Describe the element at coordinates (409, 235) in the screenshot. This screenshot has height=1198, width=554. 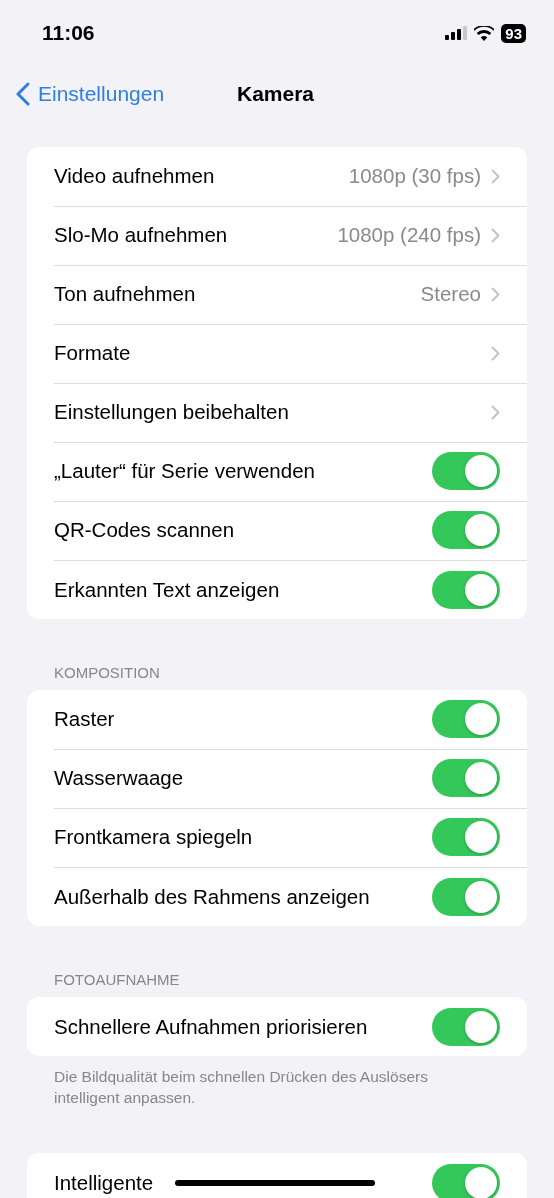
I see `row-value: 1080p (240 fps)` at that location.